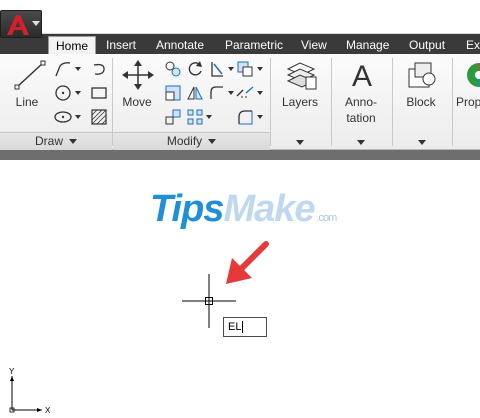 The height and width of the screenshot is (418, 480). What do you see at coordinates (240, 17) in the screenshot?
I see `title-bar` at bounding box center [240, 17].